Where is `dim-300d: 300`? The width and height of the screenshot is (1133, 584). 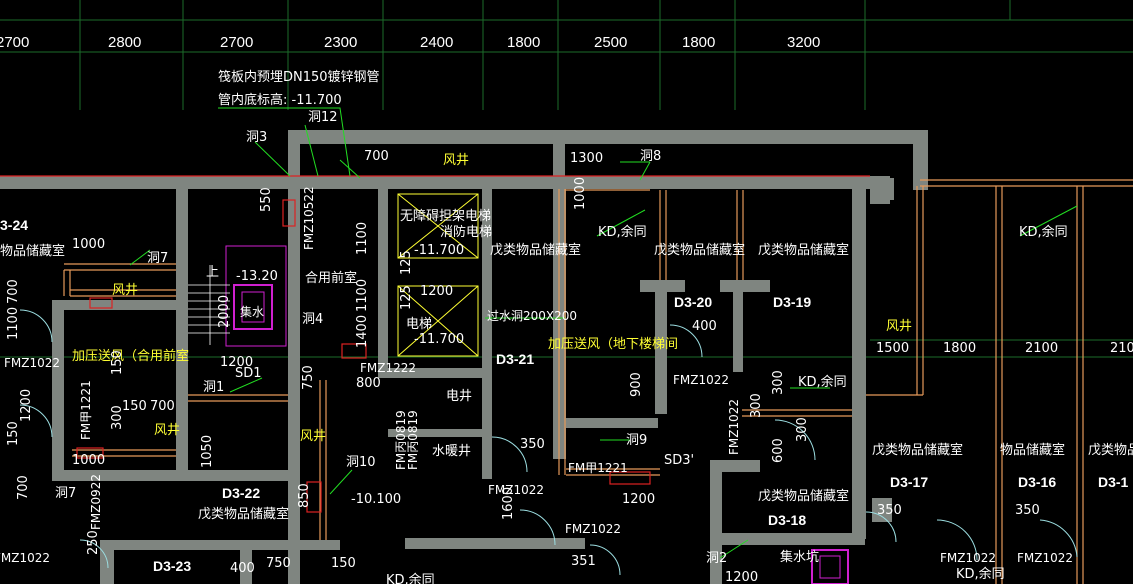
dim-300d: 300 is located at coordinates (117, 417).